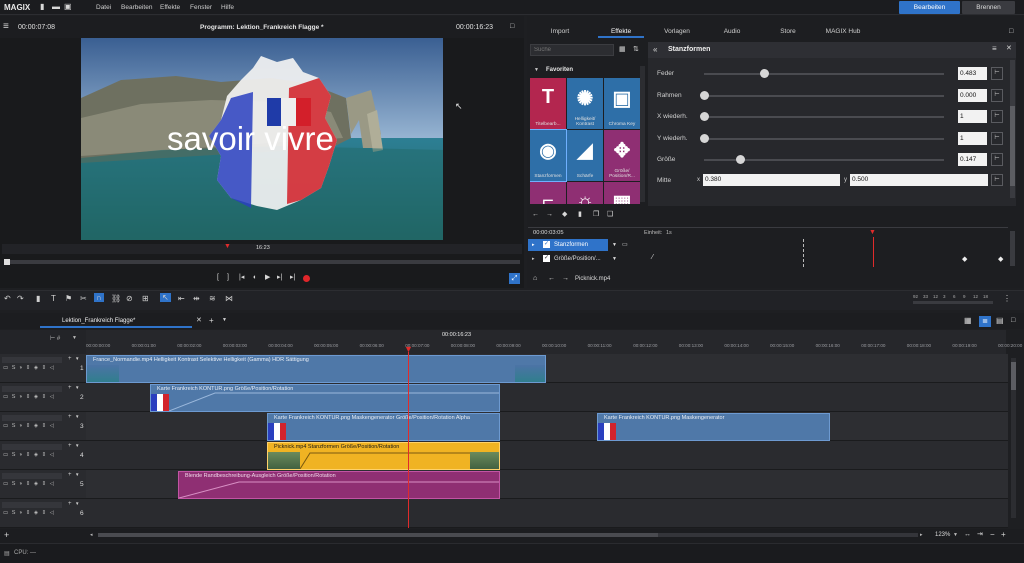 Image resolution: width=1024 pixels, height=563 pixels. I want to click on menu-effekte: Effekte, so click(170, 7).